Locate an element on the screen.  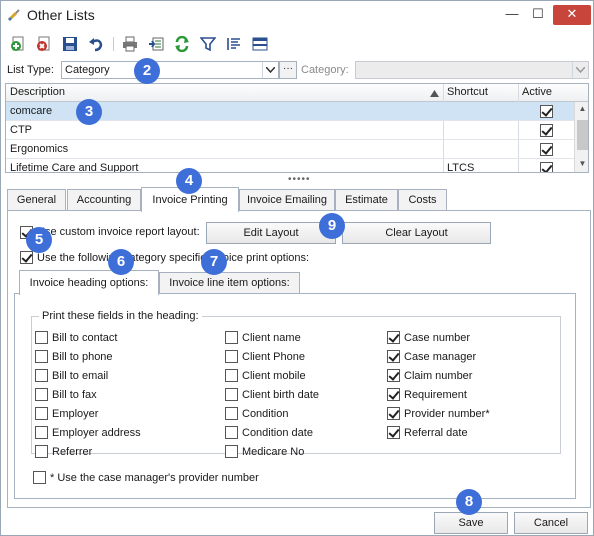
row-description: comcare is located at coordinates (31, 111).